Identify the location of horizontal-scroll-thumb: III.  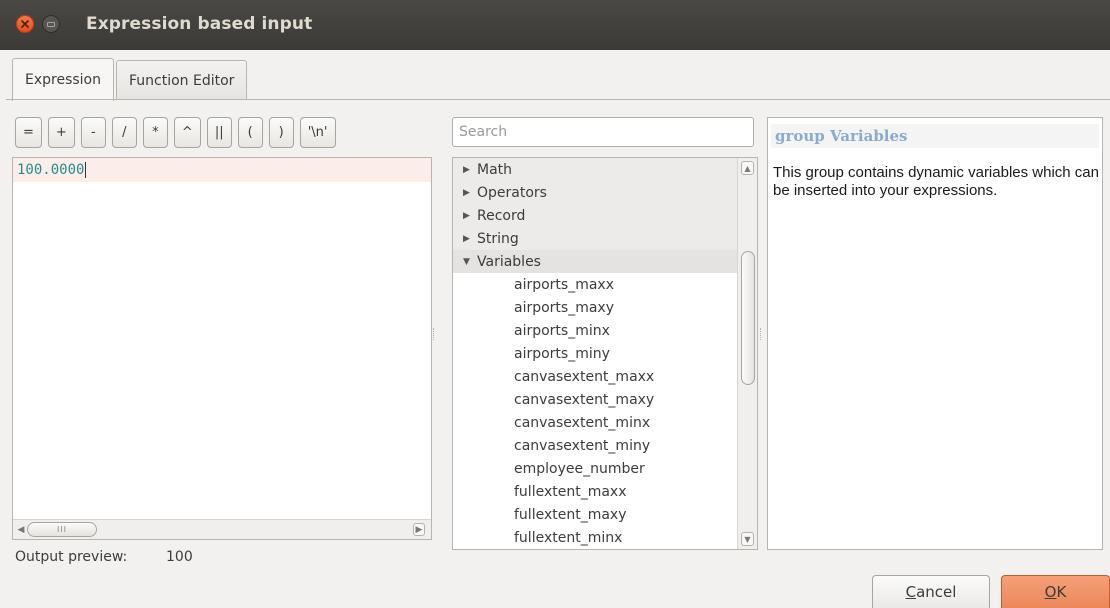
(62, 529).